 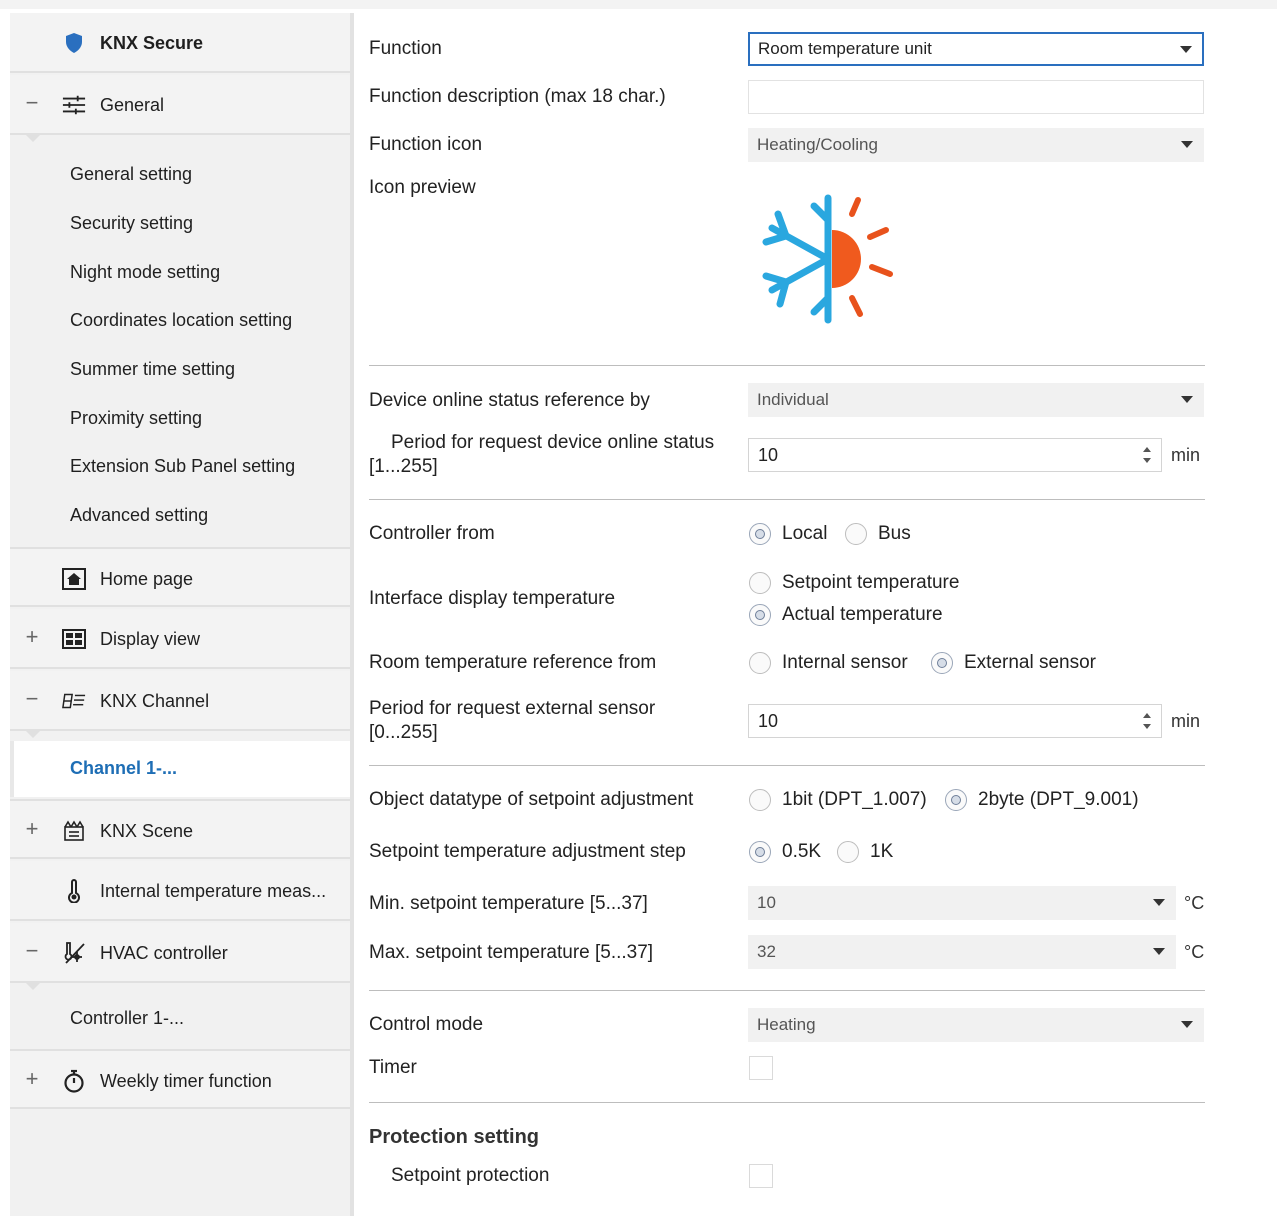 What do you see at coordinates (186, 1081) in the screenshot?
I see `sidebar-item-label: Weekly timer function` at bounding box center [186, 1081].